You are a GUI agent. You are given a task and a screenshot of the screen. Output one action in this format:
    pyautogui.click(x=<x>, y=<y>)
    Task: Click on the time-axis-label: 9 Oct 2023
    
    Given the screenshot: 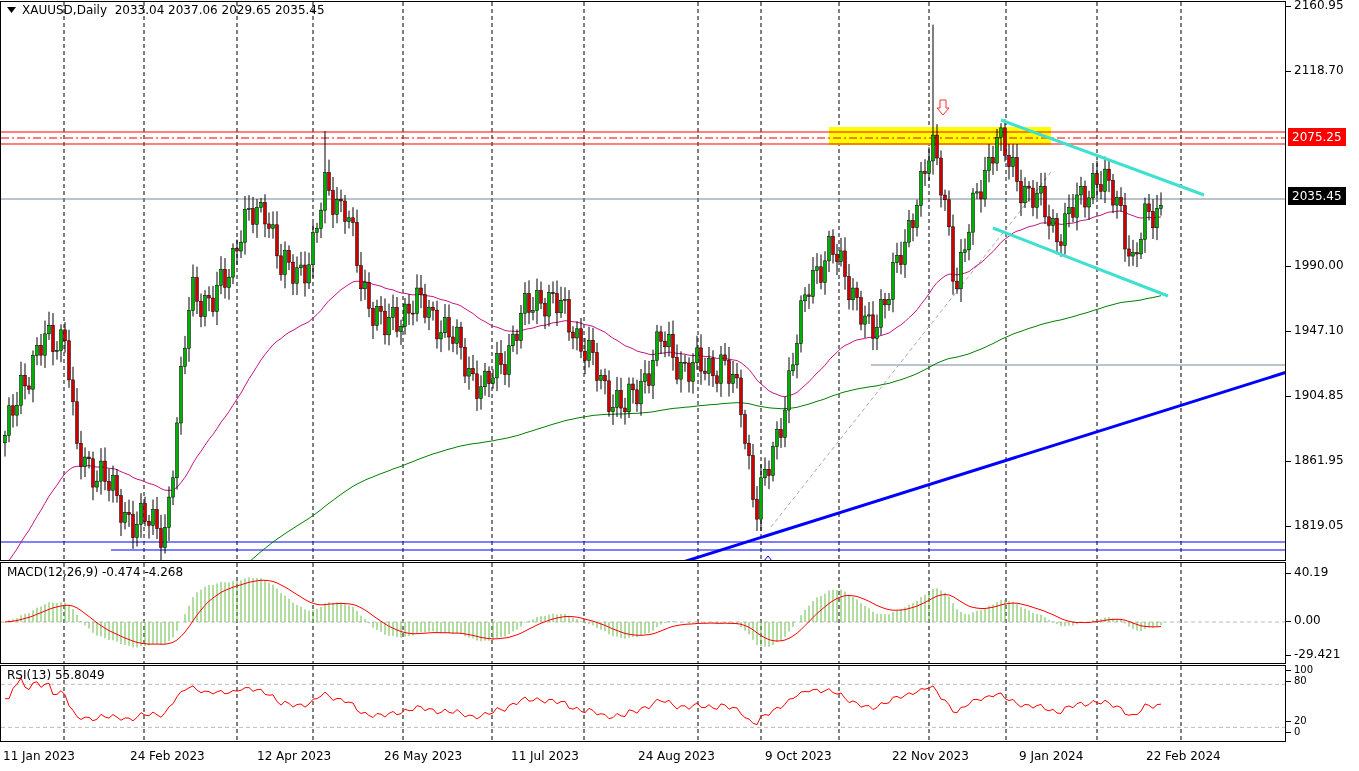 What is the action you would take?
    pyautogui.click(x=799, y=755)
    